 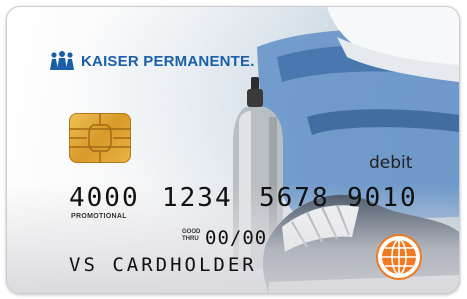 I want to click on expiry-date: 00/00, so click(x=236, y=238).